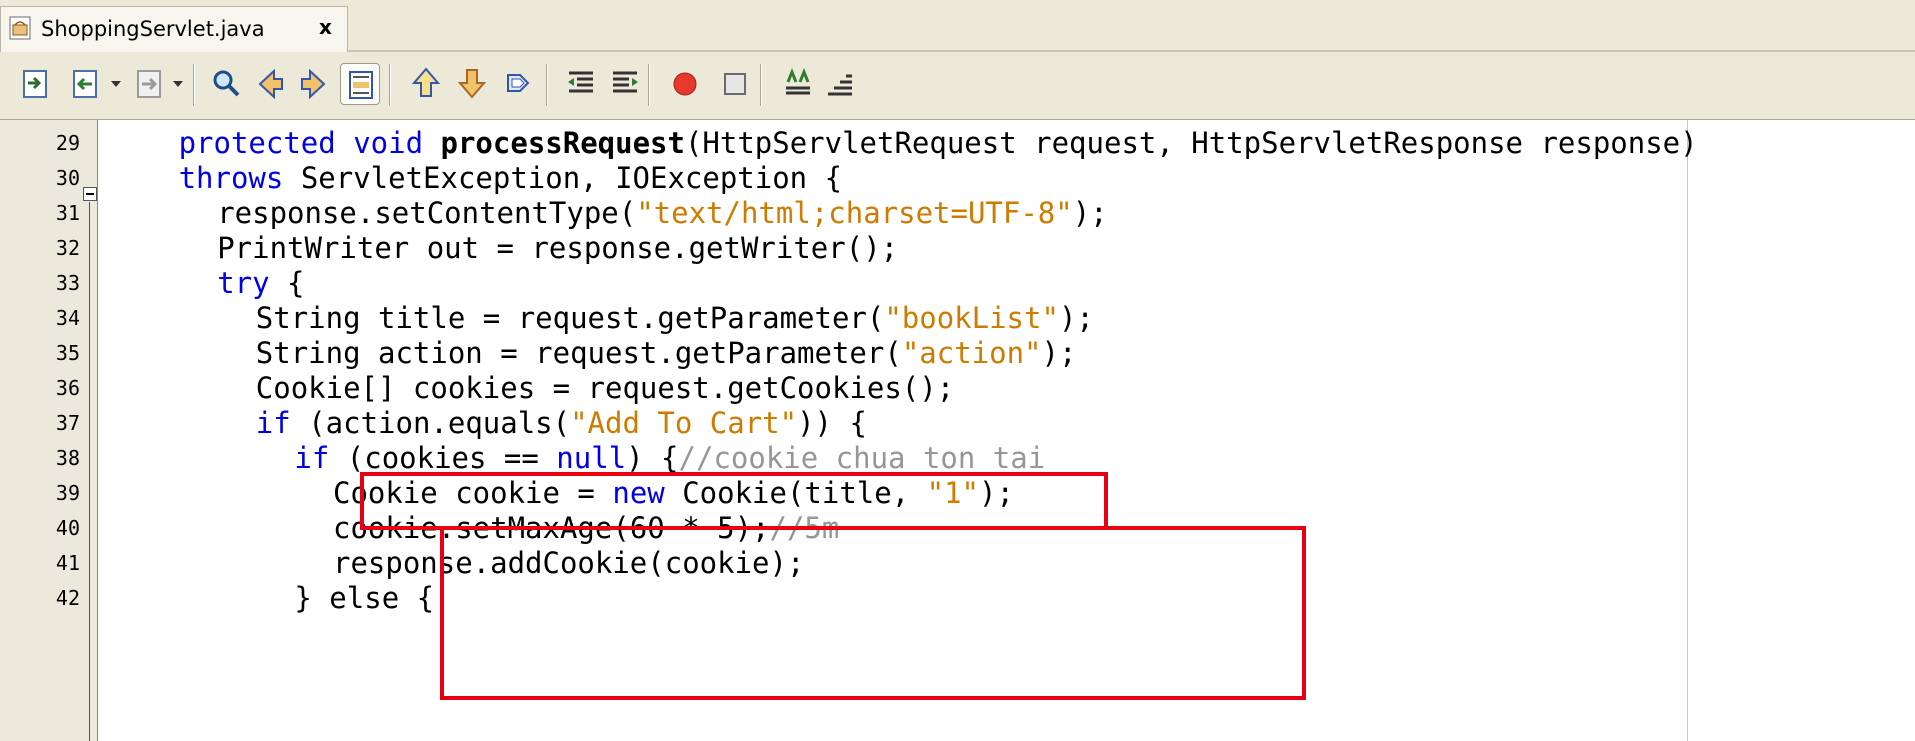 The image size is (1915, 741). What do you see at coordinates (67, 598) in the screenshot?
I see `line-number: 42` at bounding box center [67, 598].